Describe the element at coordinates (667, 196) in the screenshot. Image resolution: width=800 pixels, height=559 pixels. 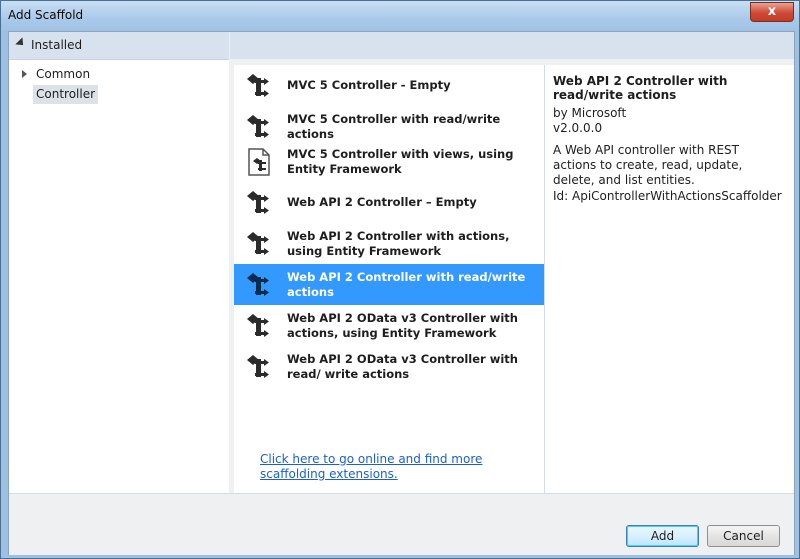
I see `details-id: Id: ApiControllerWithActionsScaffolder` at that location.